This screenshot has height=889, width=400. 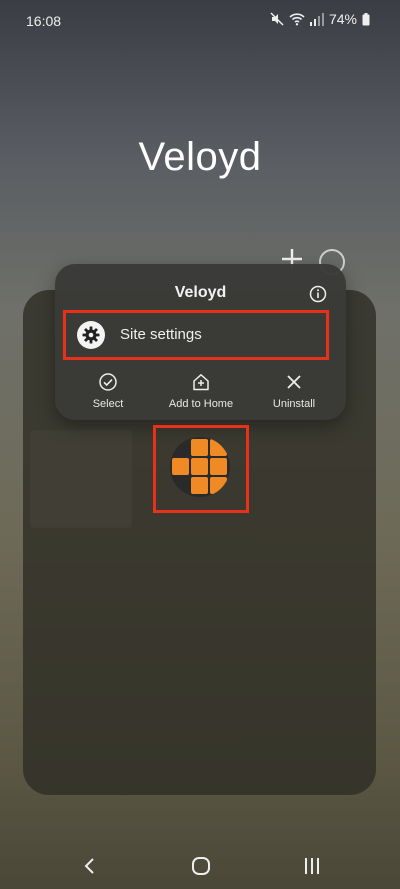 What do you see at coordinates (44, 21) in the screenshot?
I see `status-time: 16:08` at bounding box center [44, 21].